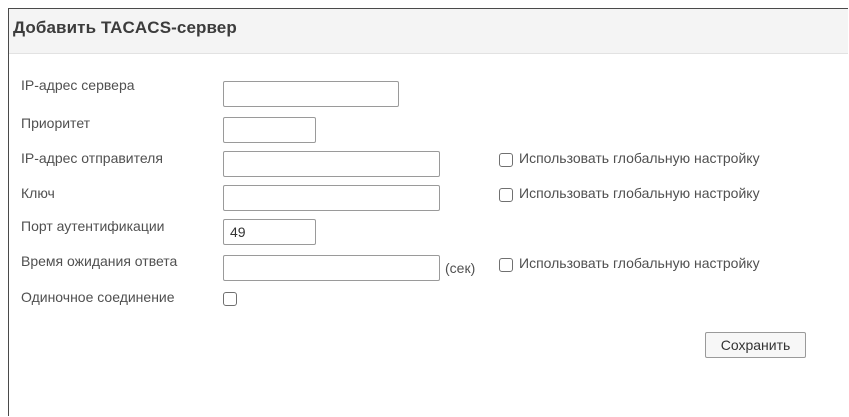  Describe the element at coordinates (56, 123) in the screenshot. I see `priority-label: Приоритет` at that location.